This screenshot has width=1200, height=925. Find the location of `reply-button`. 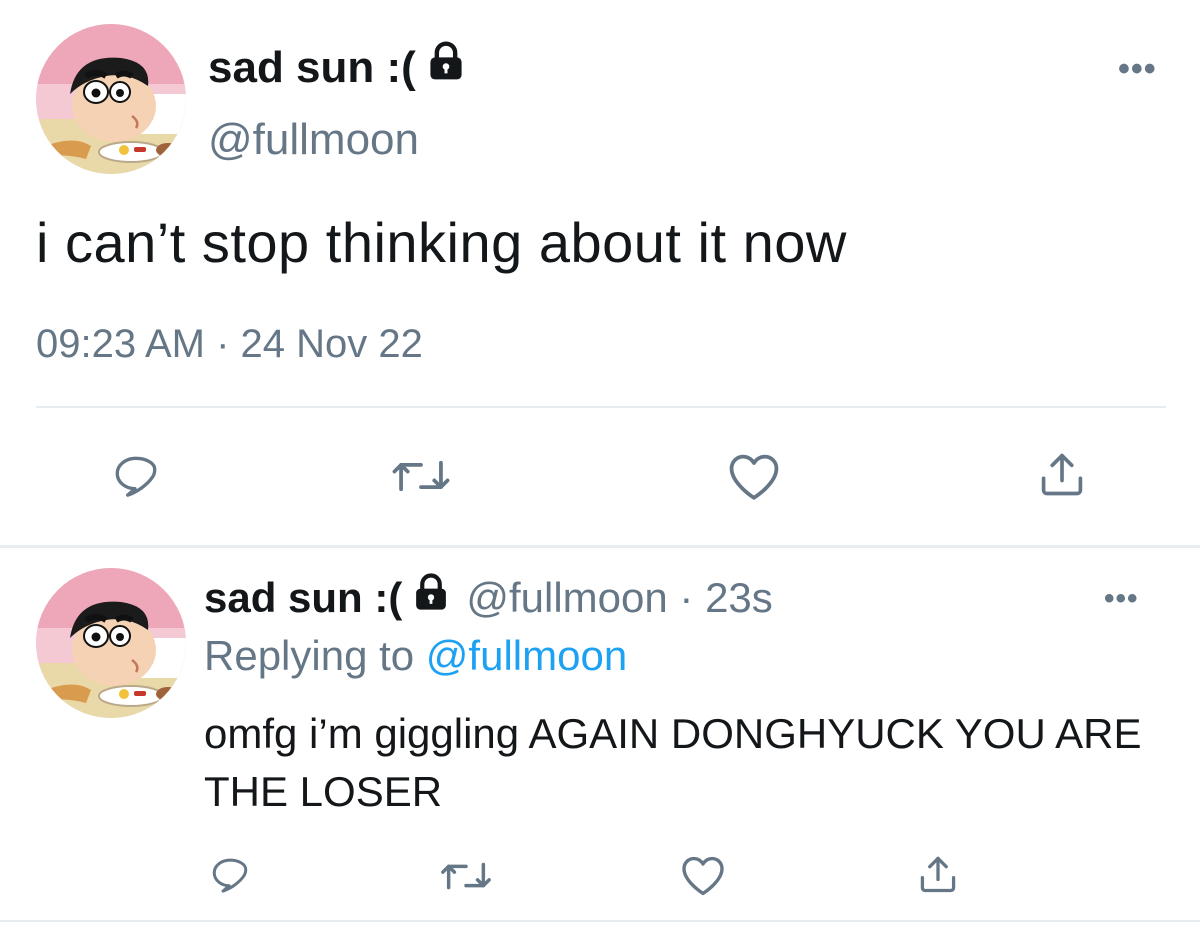

reply-button is located at coordinates (136, 476).